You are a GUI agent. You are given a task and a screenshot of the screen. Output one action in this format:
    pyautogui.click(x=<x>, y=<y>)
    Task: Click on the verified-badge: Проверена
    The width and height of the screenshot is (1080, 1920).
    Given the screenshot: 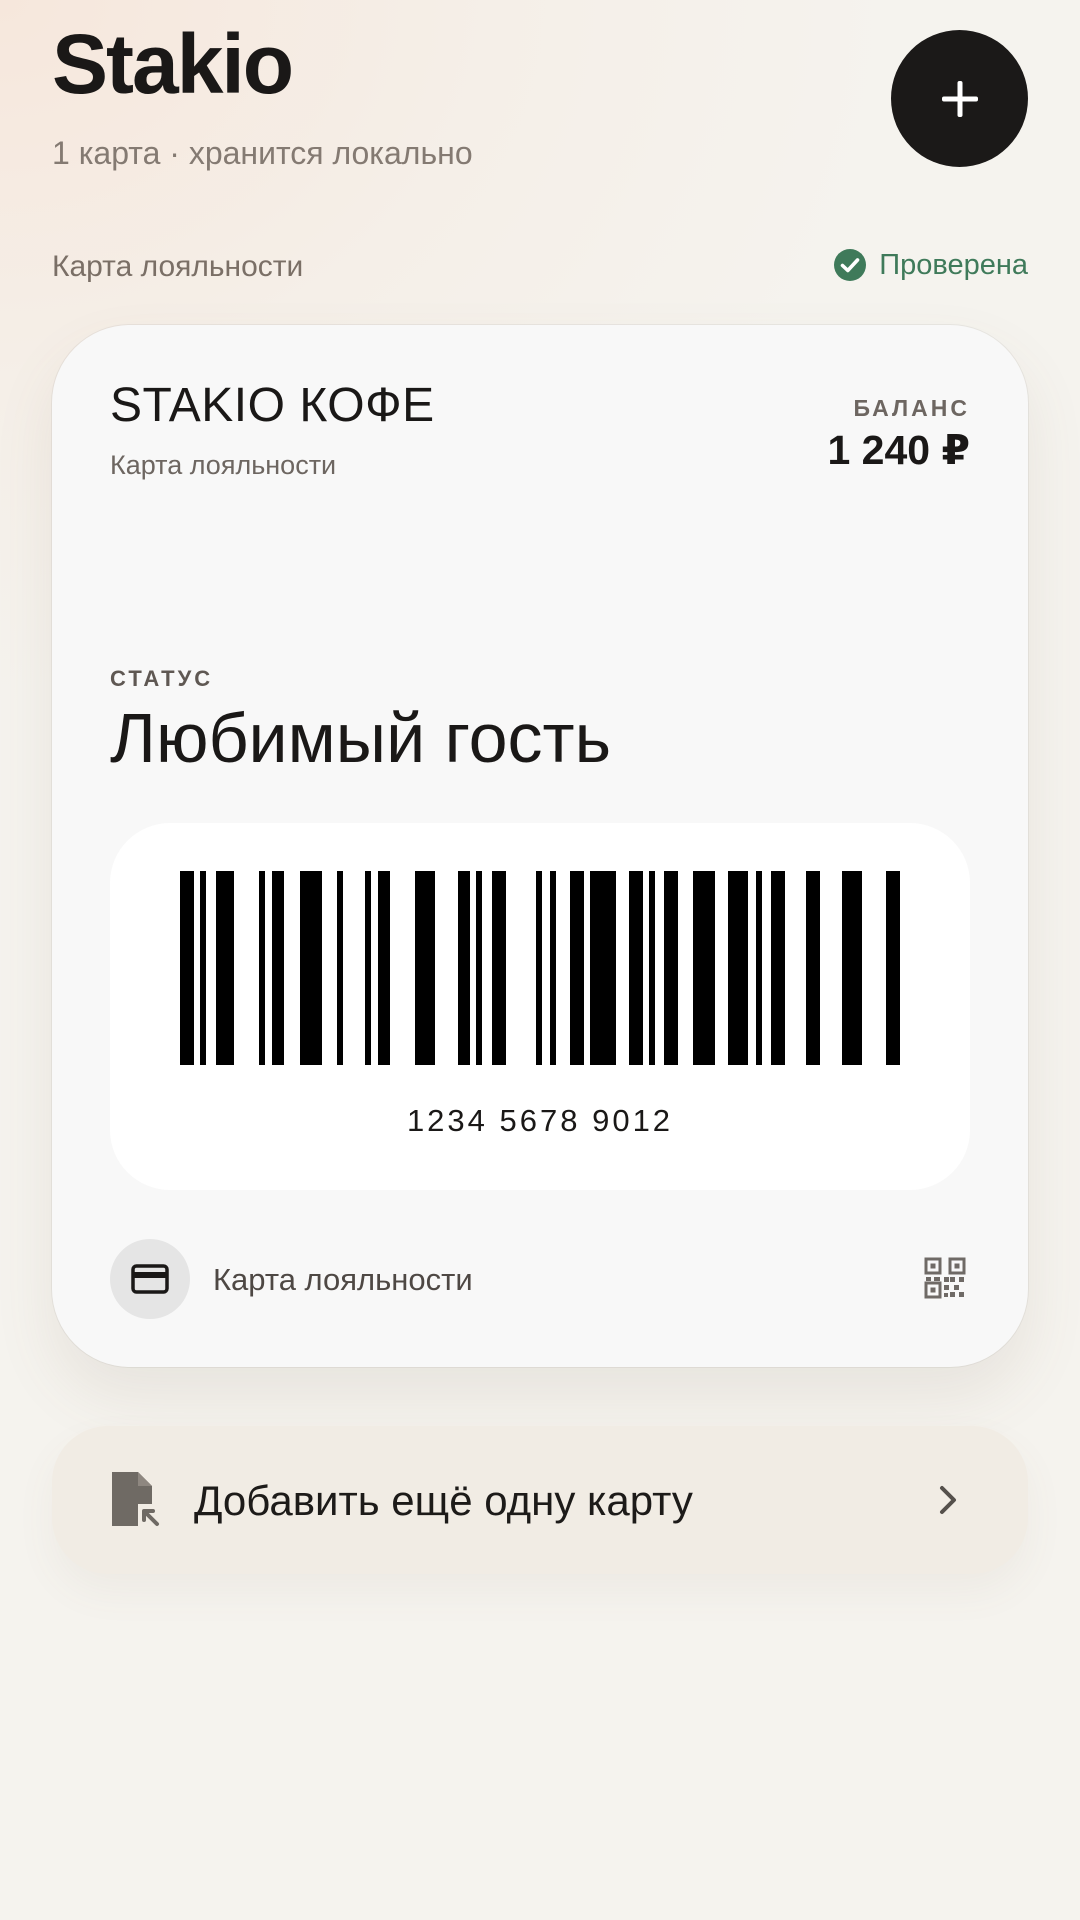 What is the action you would take?
    pyautogui.click(x=930, y=265)
    